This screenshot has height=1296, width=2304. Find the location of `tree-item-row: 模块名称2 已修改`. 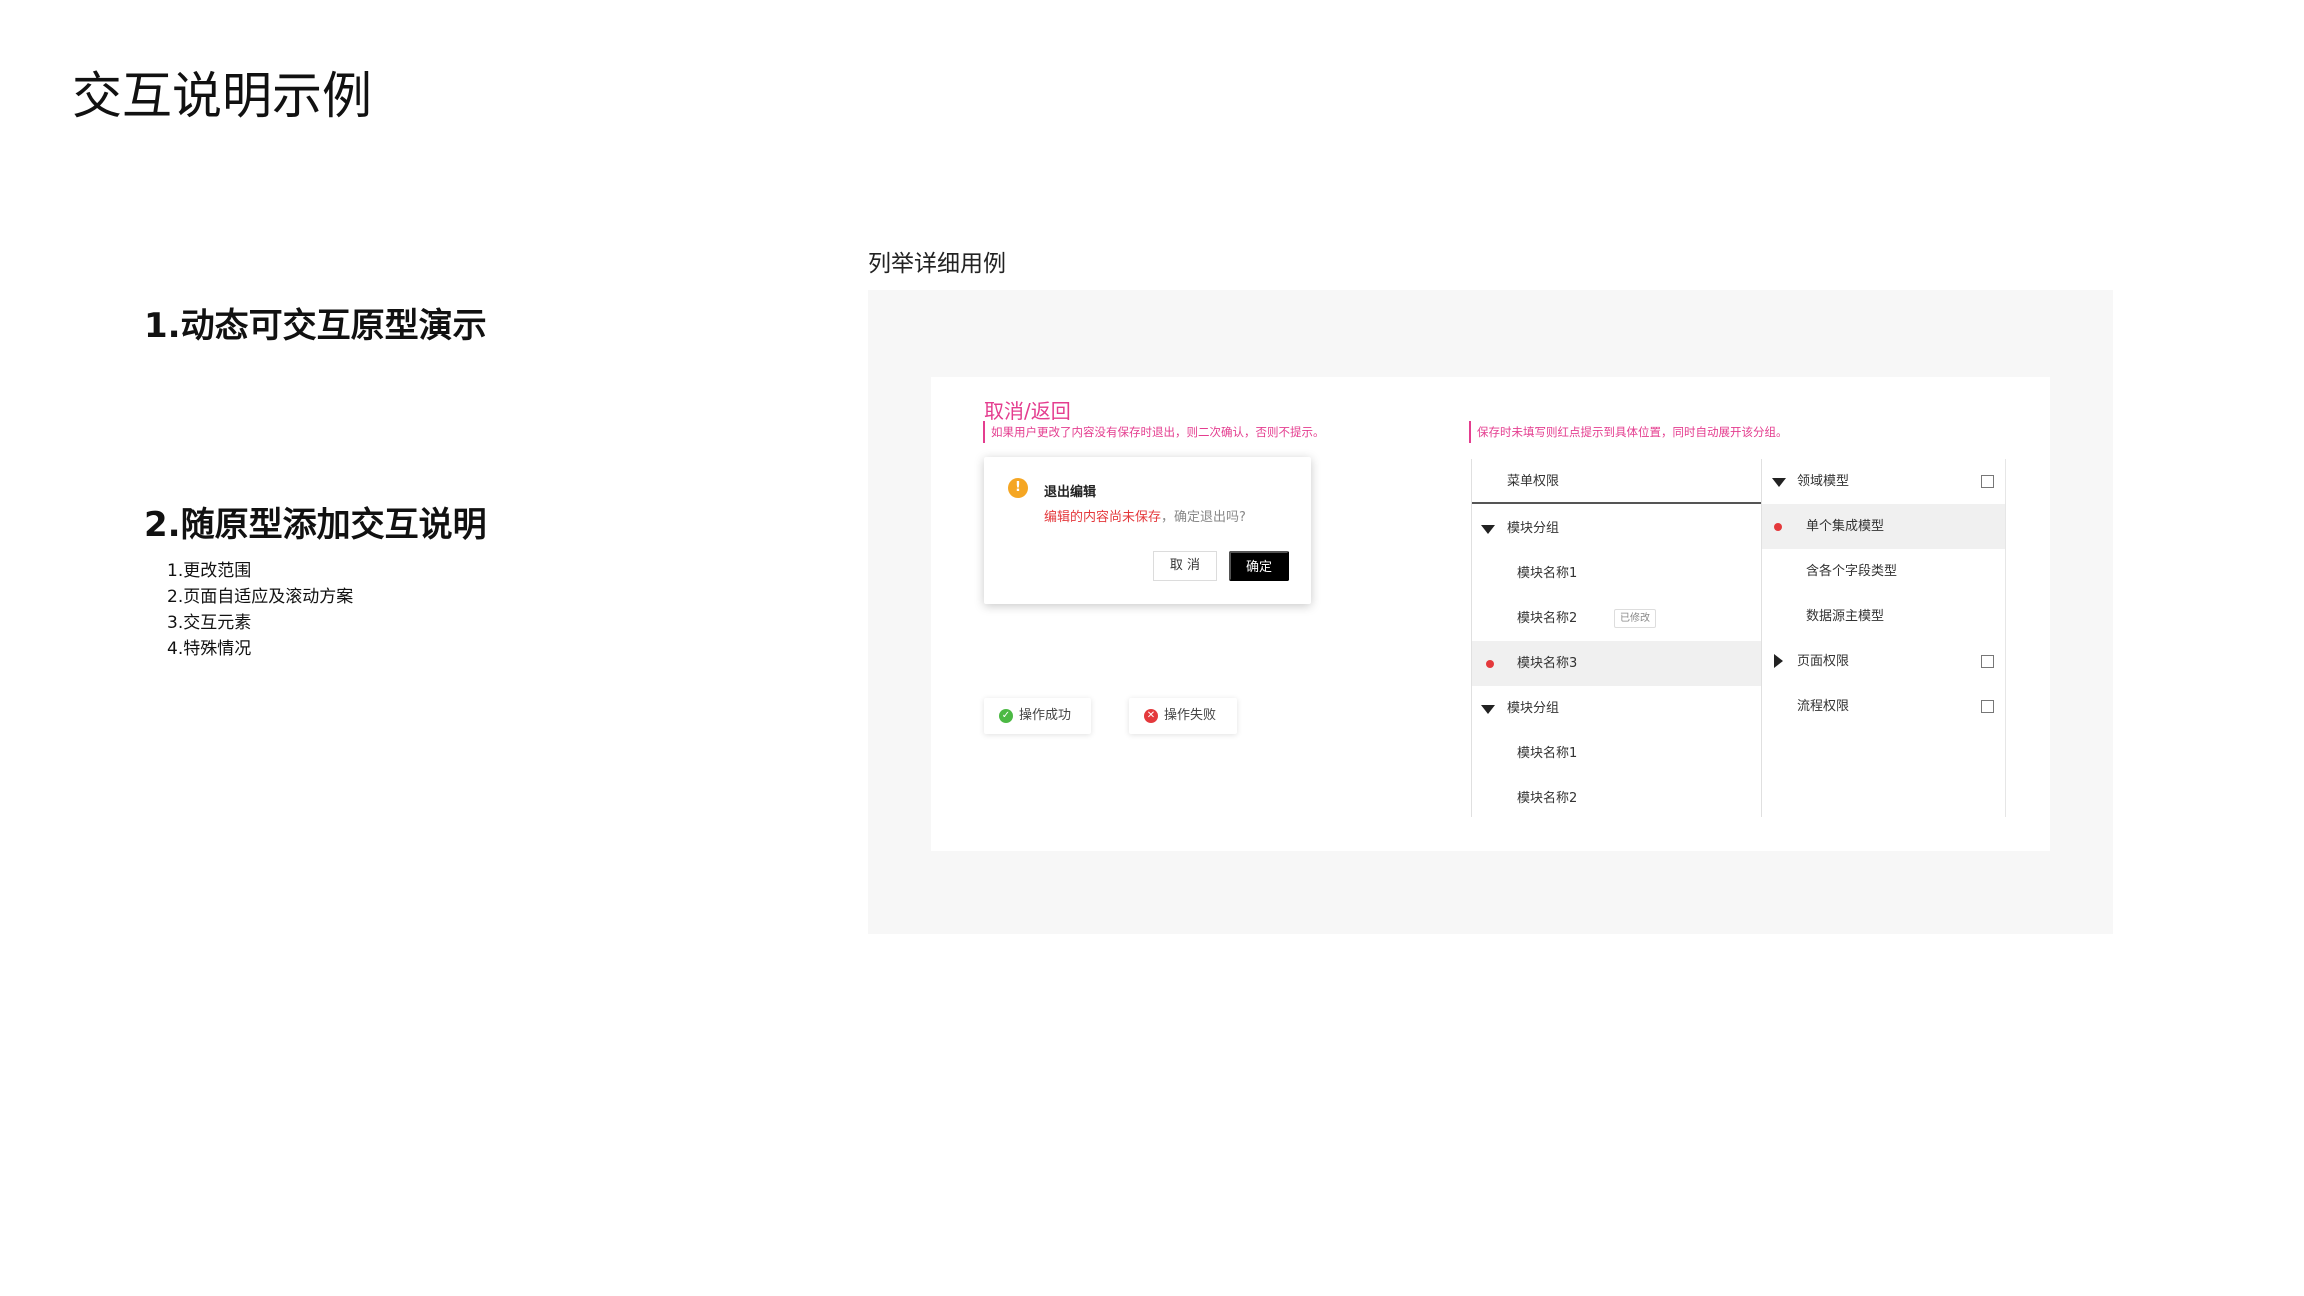

tree-item-row: 模块名称2 已修改 is located at coordinates (1616, 618).